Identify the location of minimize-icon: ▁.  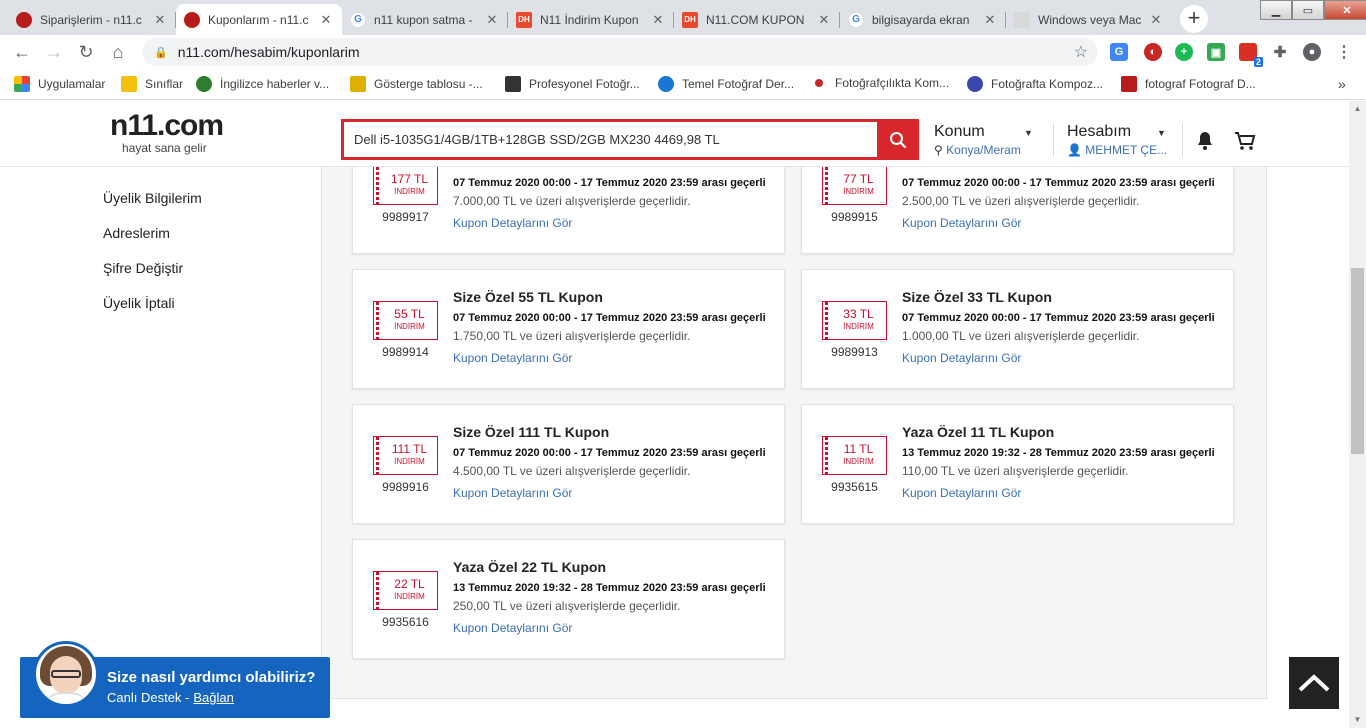
(1276, 10).